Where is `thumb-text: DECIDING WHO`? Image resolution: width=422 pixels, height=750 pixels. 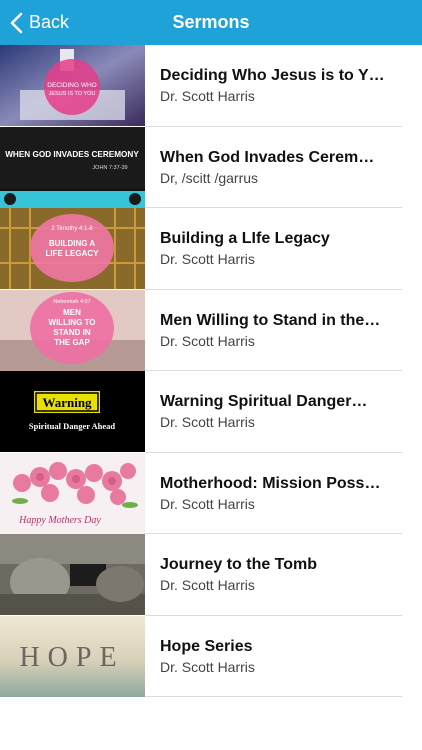 thumb-text: DECIDING WHO is located at coordinates (71, 85).